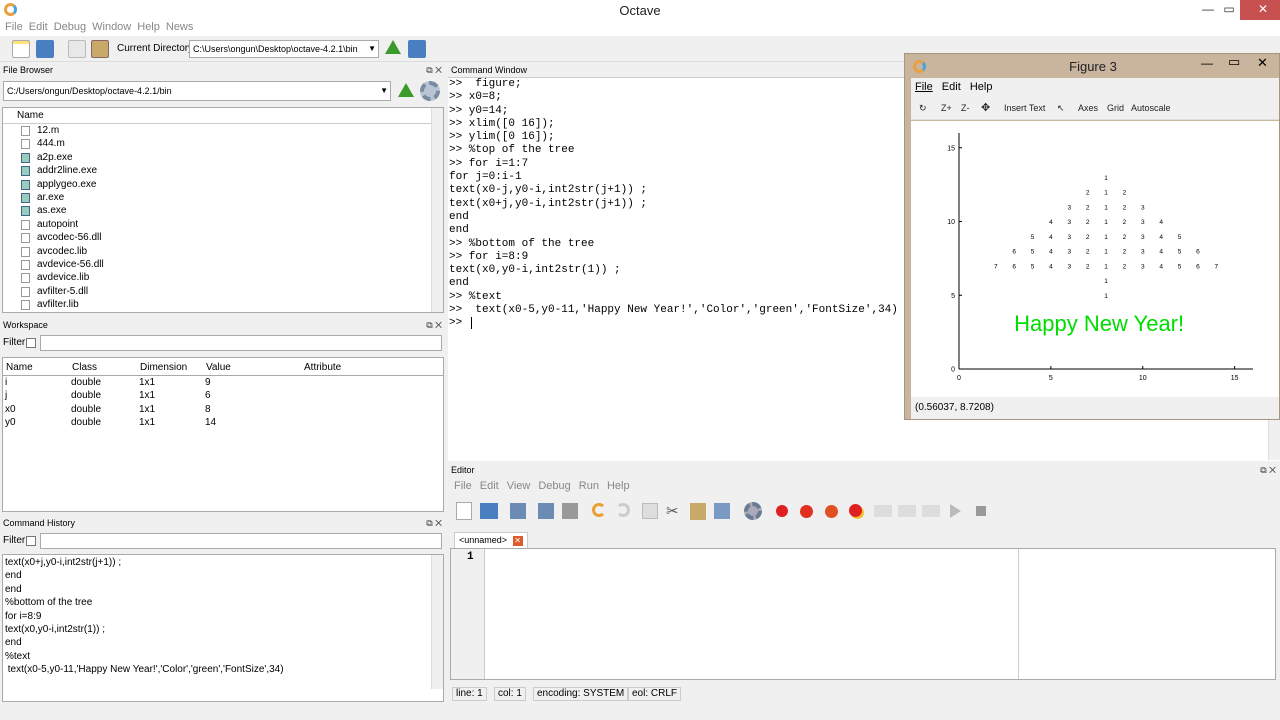 The height and width of the screenshot is (720, 1280). Describe the element at coordinates (464, 511) in the screenshot. I see `new-file-icon` at that location.